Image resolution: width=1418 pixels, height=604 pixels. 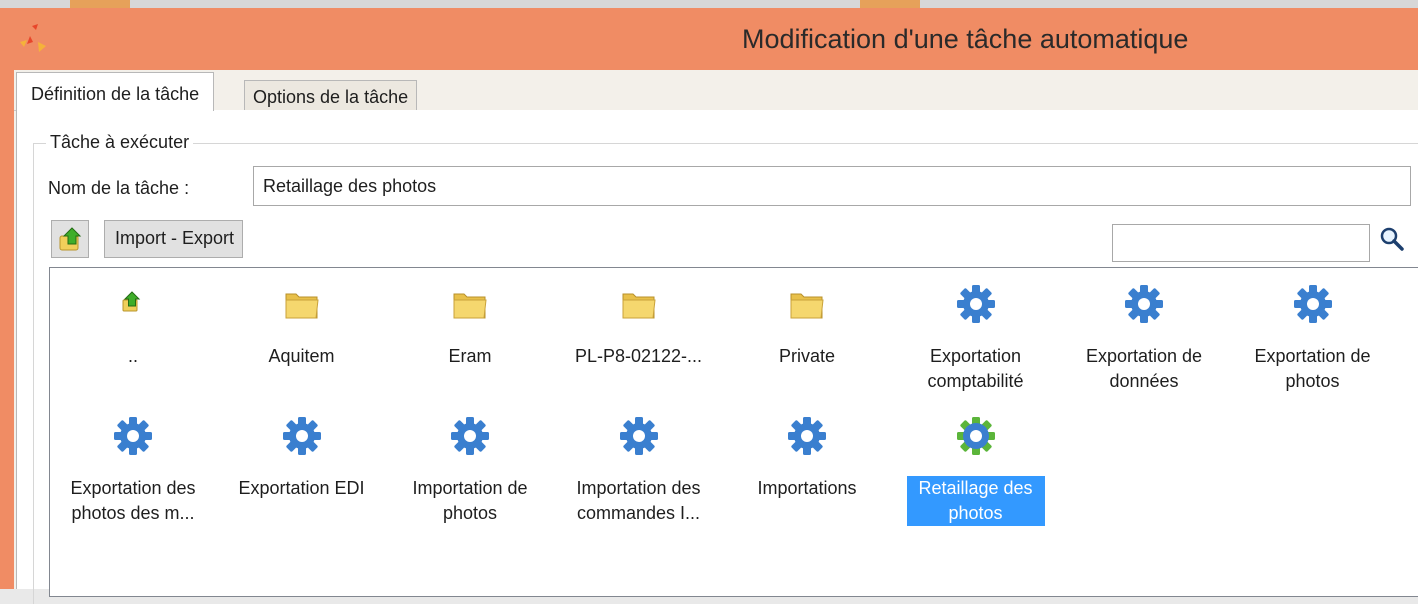 I want to click on title-bar: Modification d'une tâche automatique, so click(x=709, y=38).